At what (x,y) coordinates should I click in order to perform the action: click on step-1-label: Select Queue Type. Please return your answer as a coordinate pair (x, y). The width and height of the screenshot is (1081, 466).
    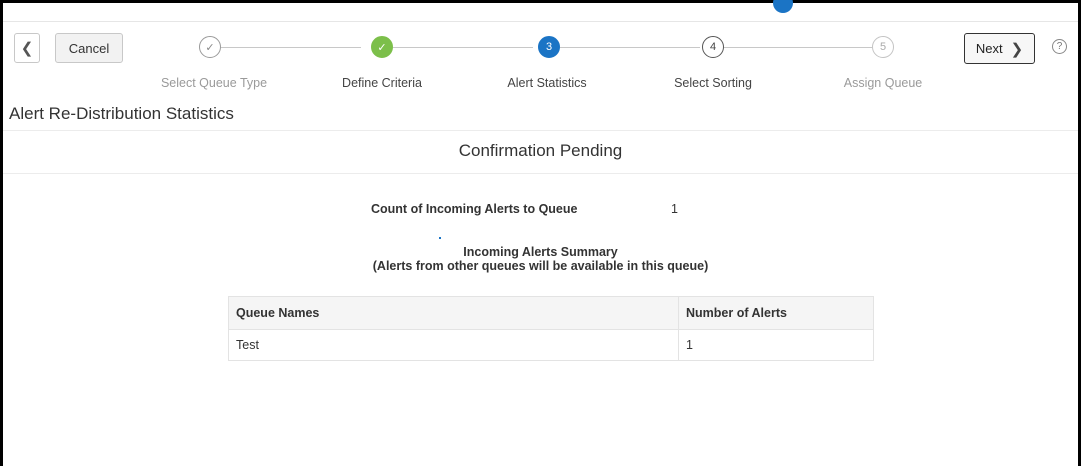
    Looking at the image, I should click on (214, 83).